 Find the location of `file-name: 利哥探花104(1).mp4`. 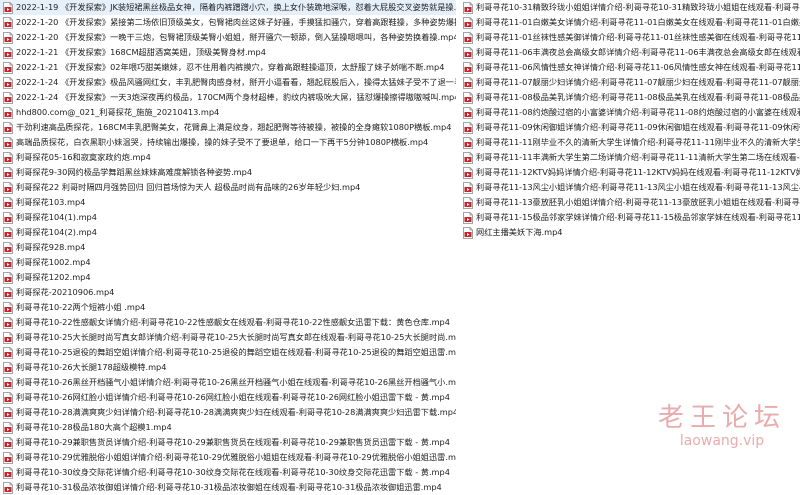

file-name: 利哥探花104(1).mp4 is located at coordinates (56, 217).